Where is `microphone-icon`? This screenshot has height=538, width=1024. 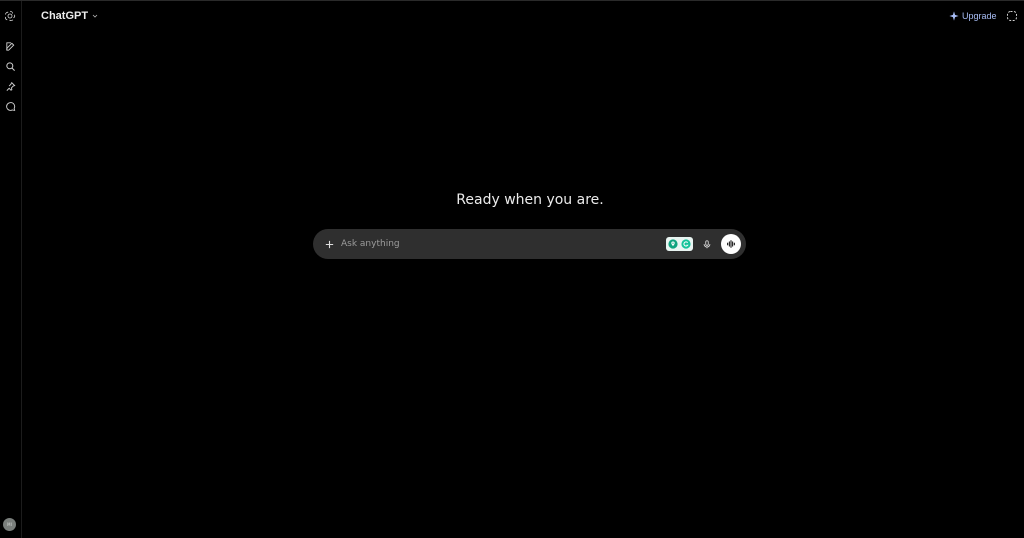
microphone-icon is located at coordinates (707, 243).